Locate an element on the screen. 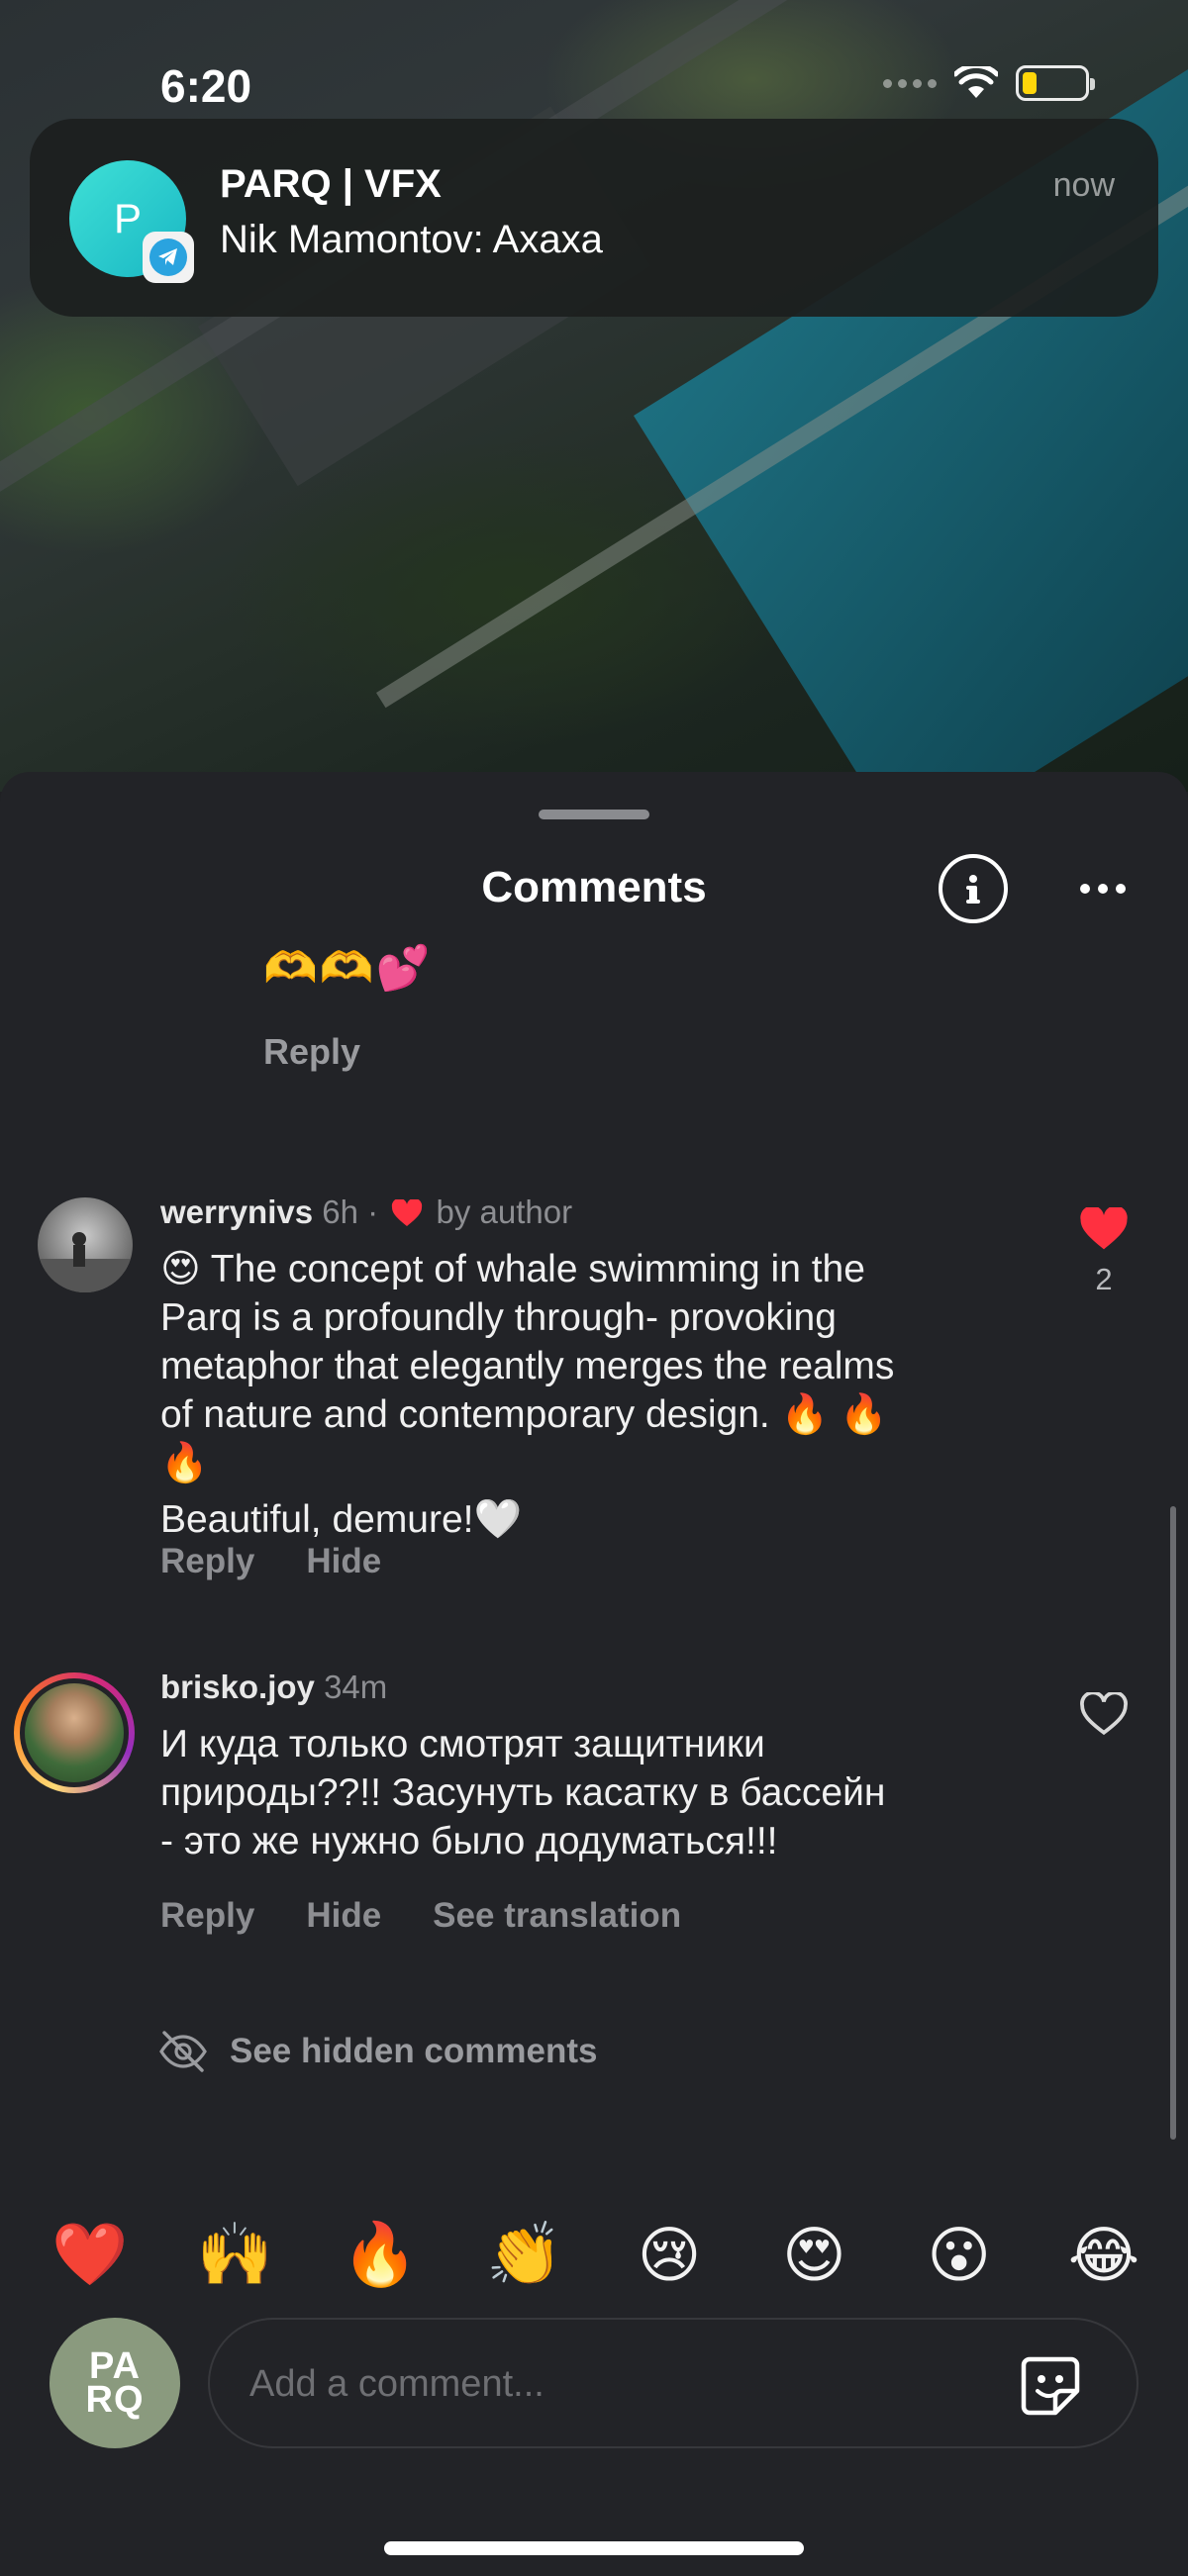  heart-outline-icon is located at coordinates (1104, 1713).